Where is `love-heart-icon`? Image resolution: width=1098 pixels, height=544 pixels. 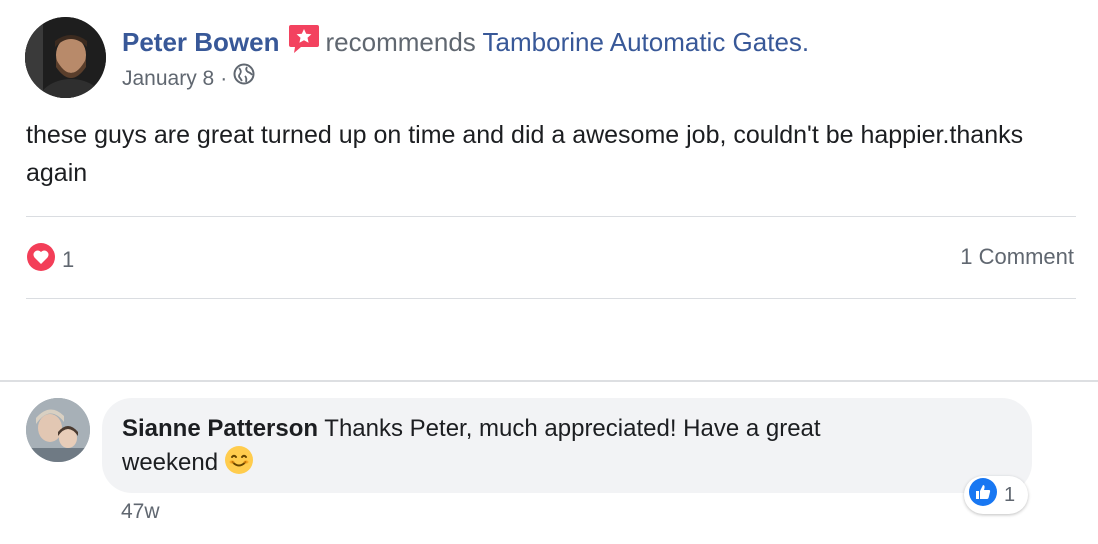
love-heart-icon is located at coordinates (41, 260).